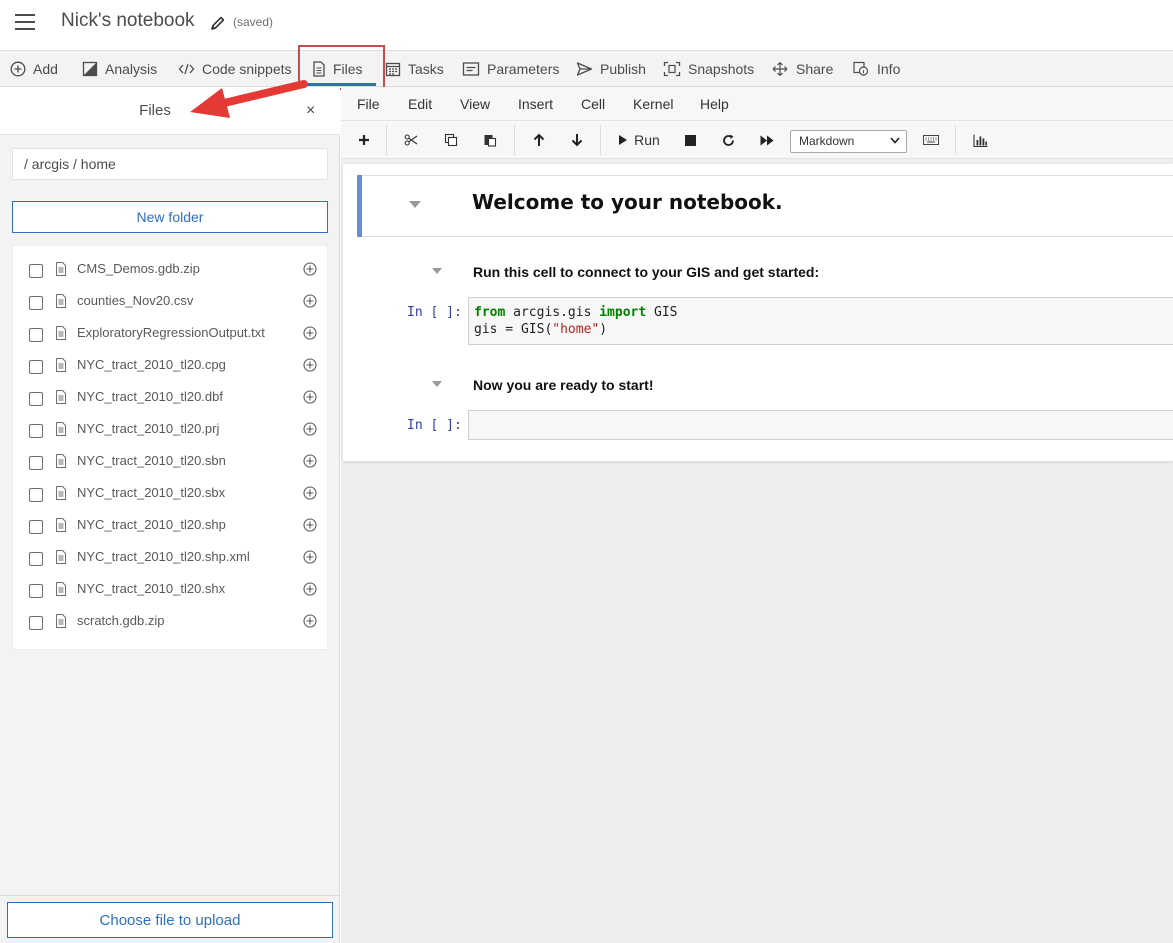  What do you see at coordinates (218, 23) in the screenshot?
I see `pencil-icon` at bounding box center [218, 23].